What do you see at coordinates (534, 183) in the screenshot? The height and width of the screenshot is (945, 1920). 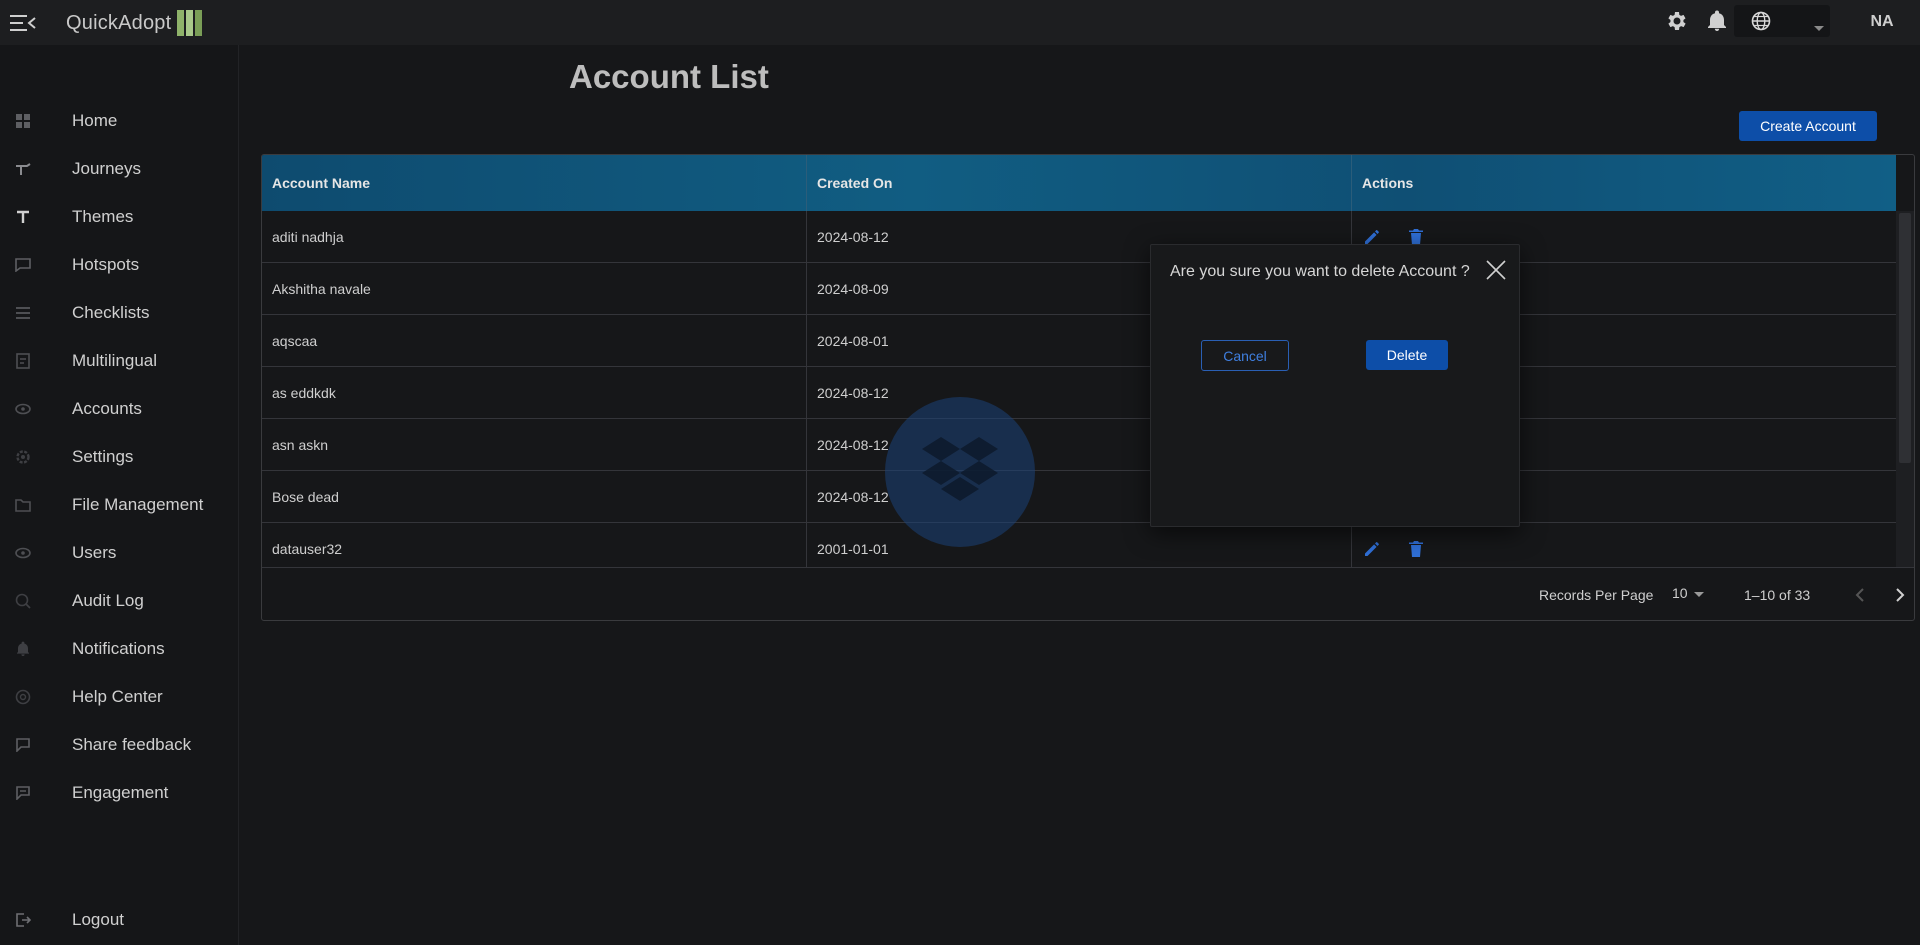 I see `column-header-account-name: Account Name` at bounding box center [534, 183].